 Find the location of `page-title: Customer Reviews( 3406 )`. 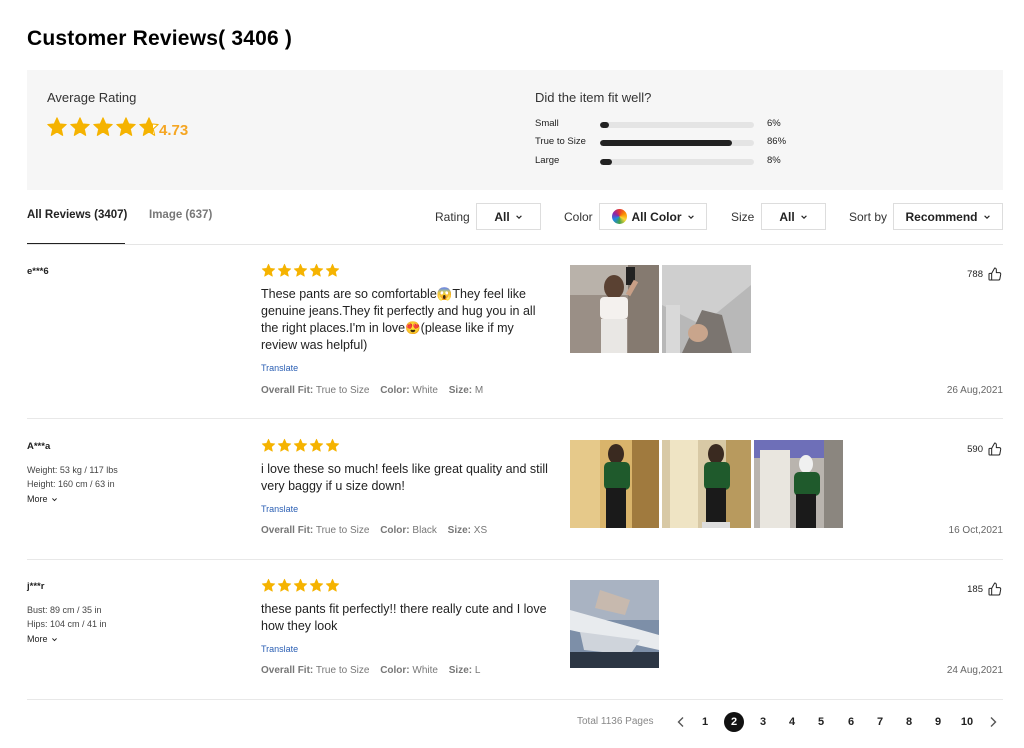

page-title: Customer Reviews( 3406 ) is located at coordinates (160, 38).